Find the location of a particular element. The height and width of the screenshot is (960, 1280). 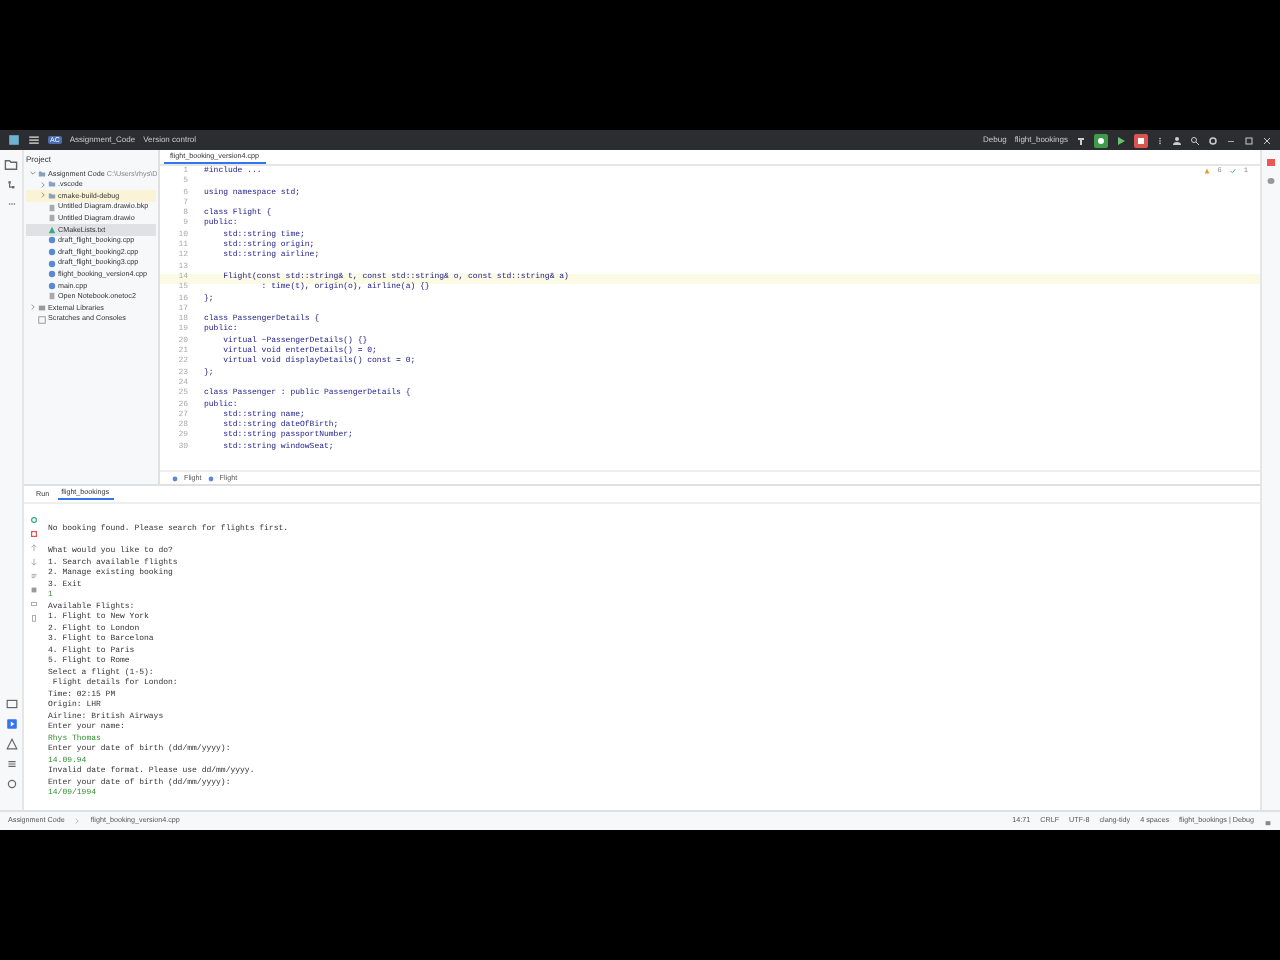

terminal-icon is located at coordinates (11, 704).